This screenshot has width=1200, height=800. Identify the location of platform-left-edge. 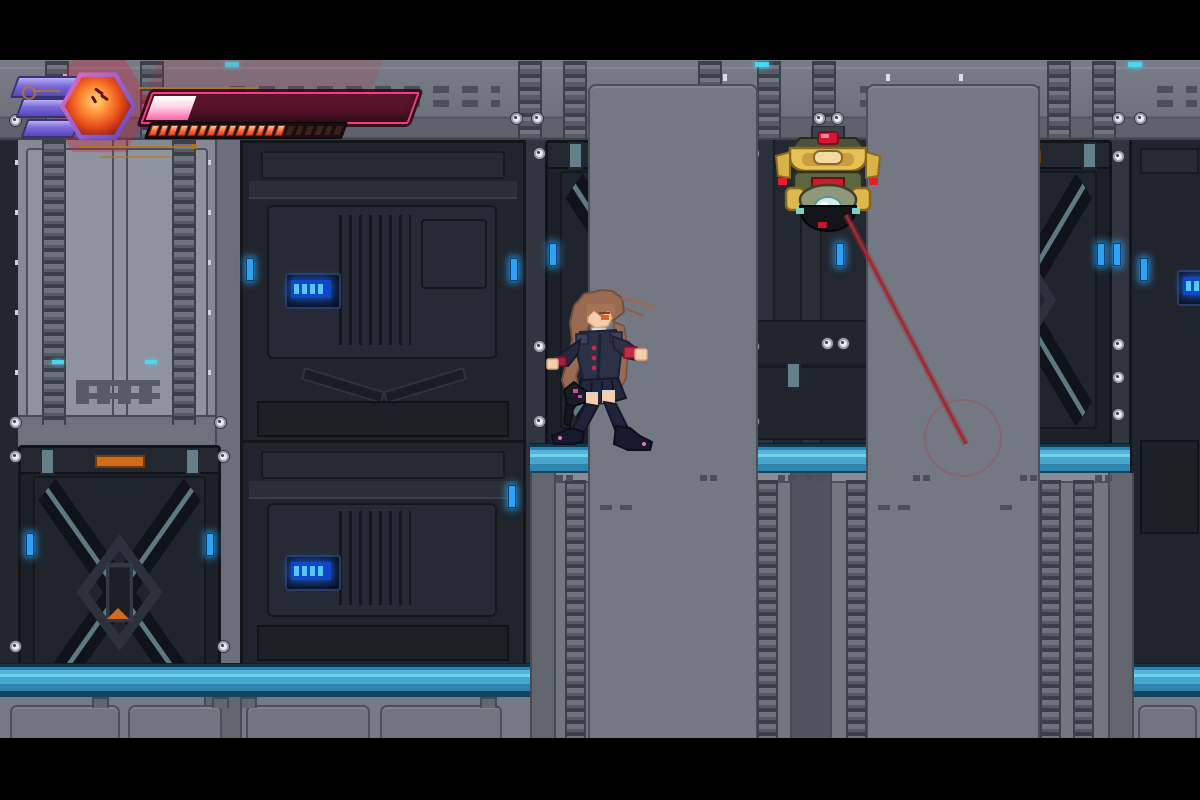
(543, 605).